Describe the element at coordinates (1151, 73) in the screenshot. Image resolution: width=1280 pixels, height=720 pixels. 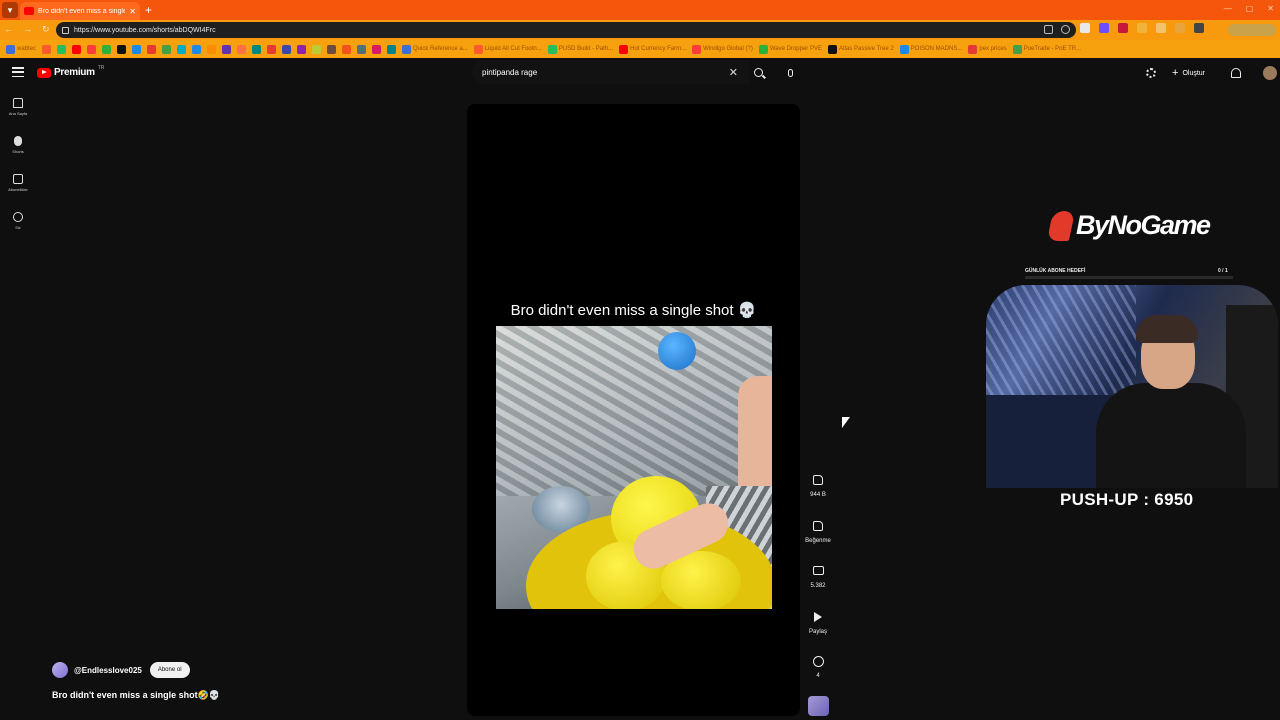
I see `studio-gear-icon` at that location.